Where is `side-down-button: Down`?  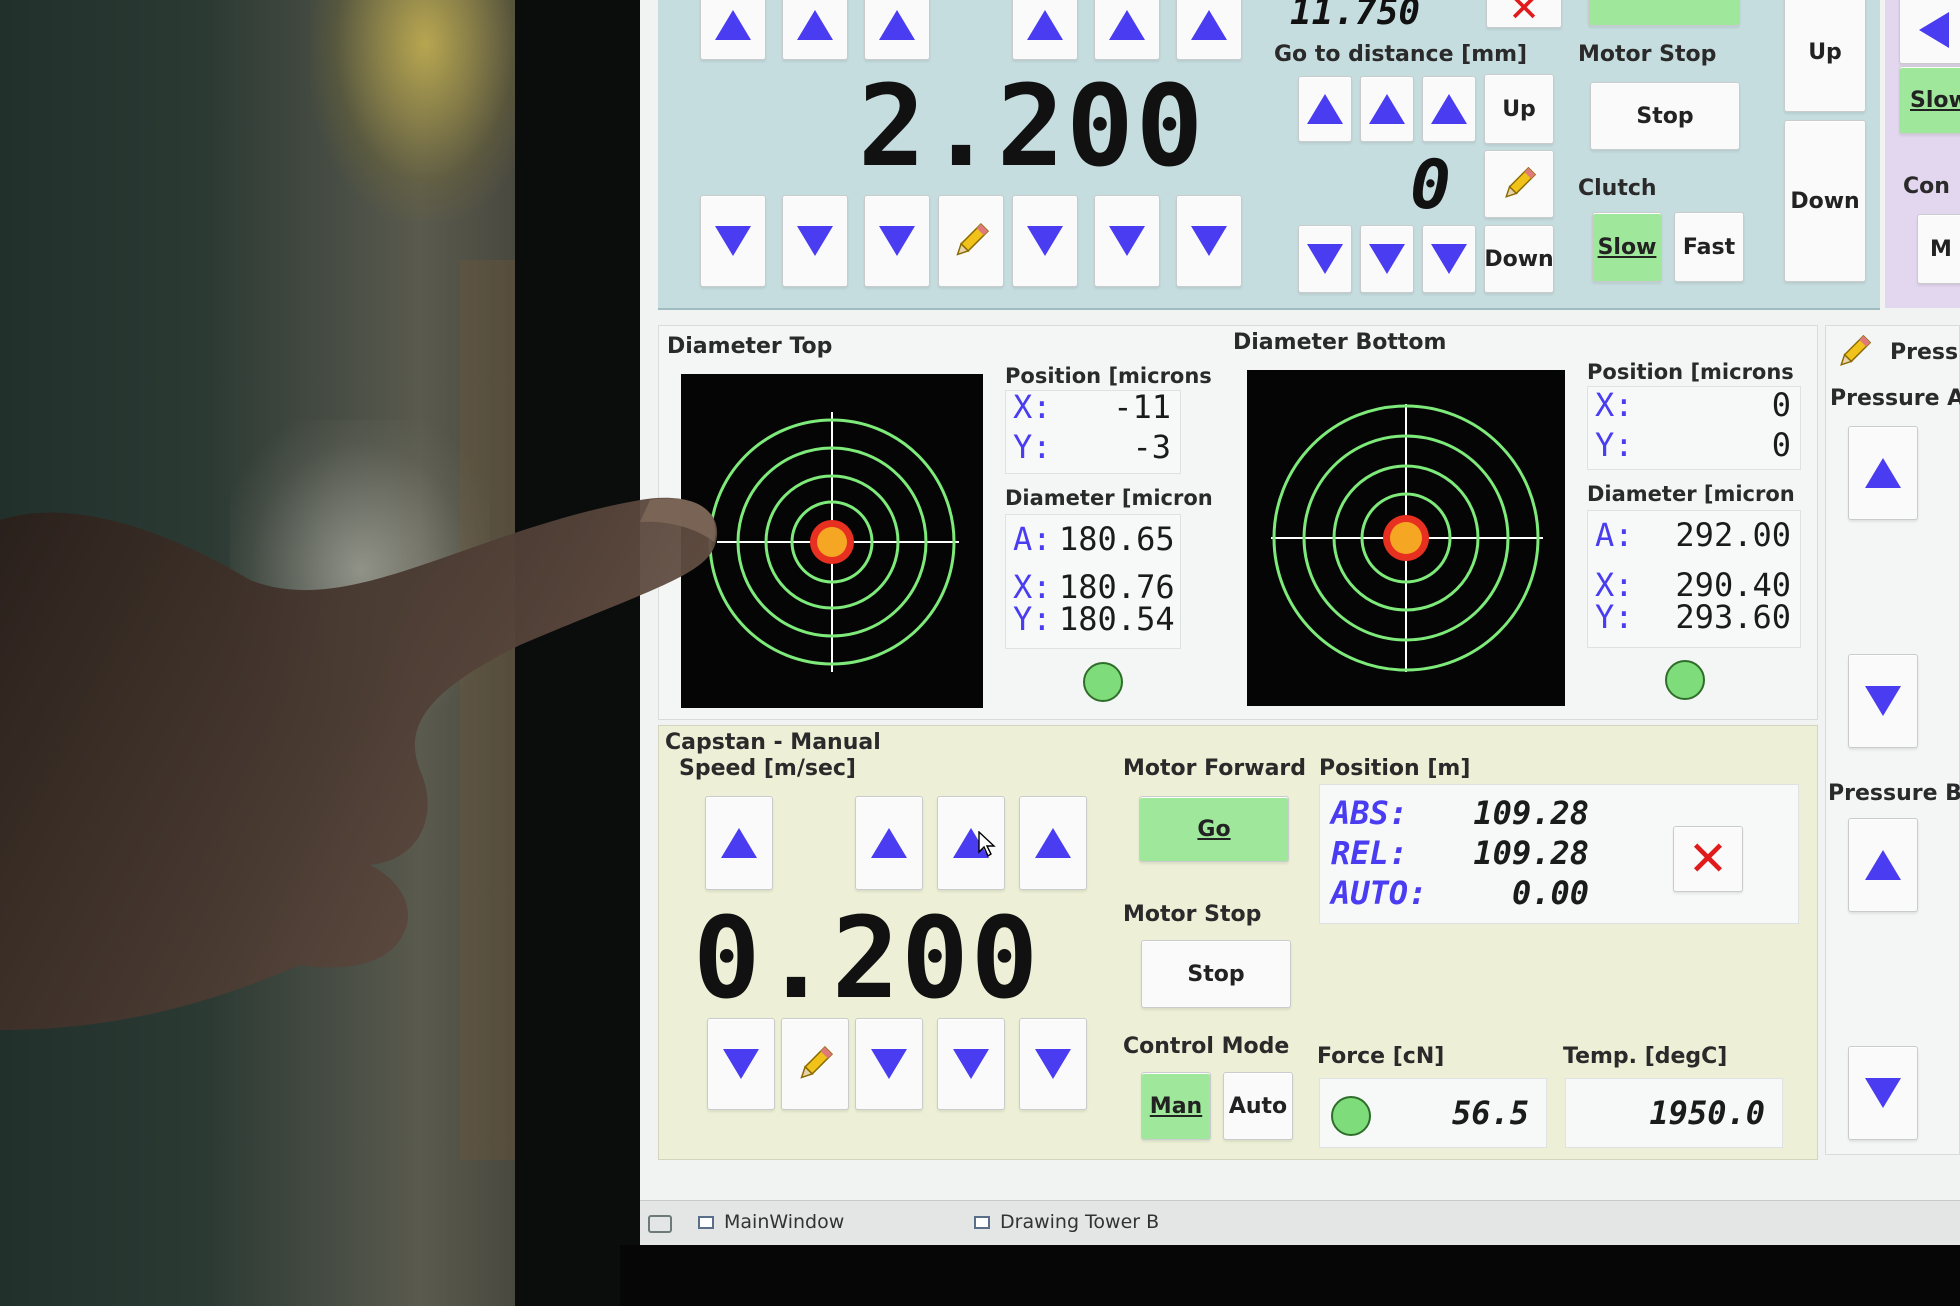 side-down-button: Down is located at coordinates (1825, 201).